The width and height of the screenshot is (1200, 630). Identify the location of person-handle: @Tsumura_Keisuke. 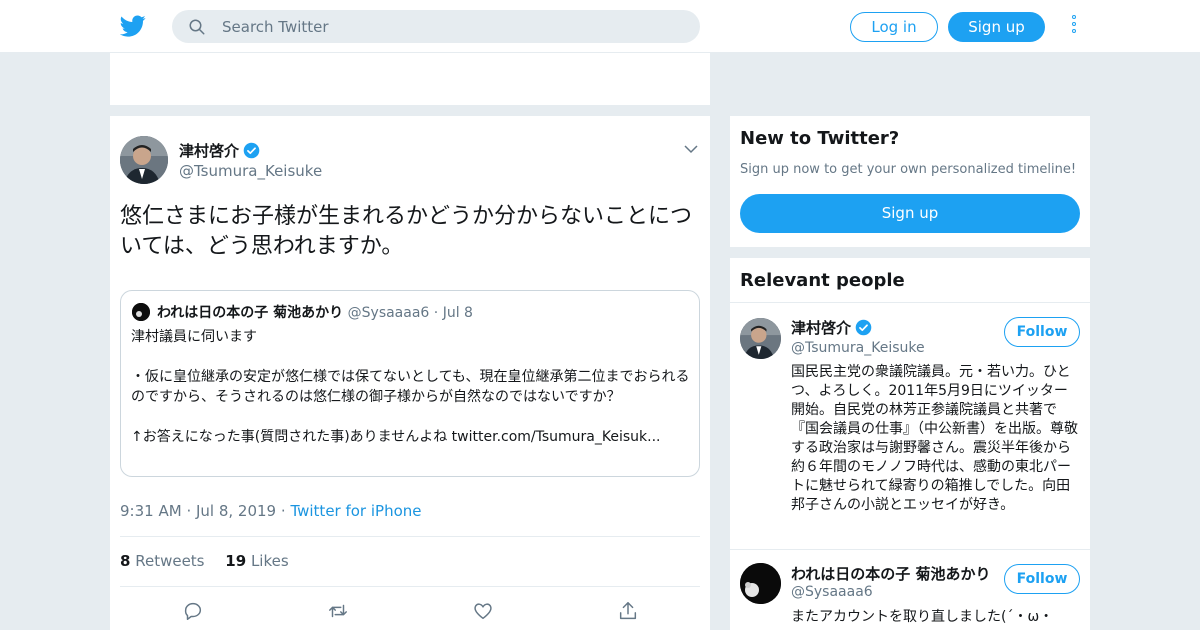
(858, 348).